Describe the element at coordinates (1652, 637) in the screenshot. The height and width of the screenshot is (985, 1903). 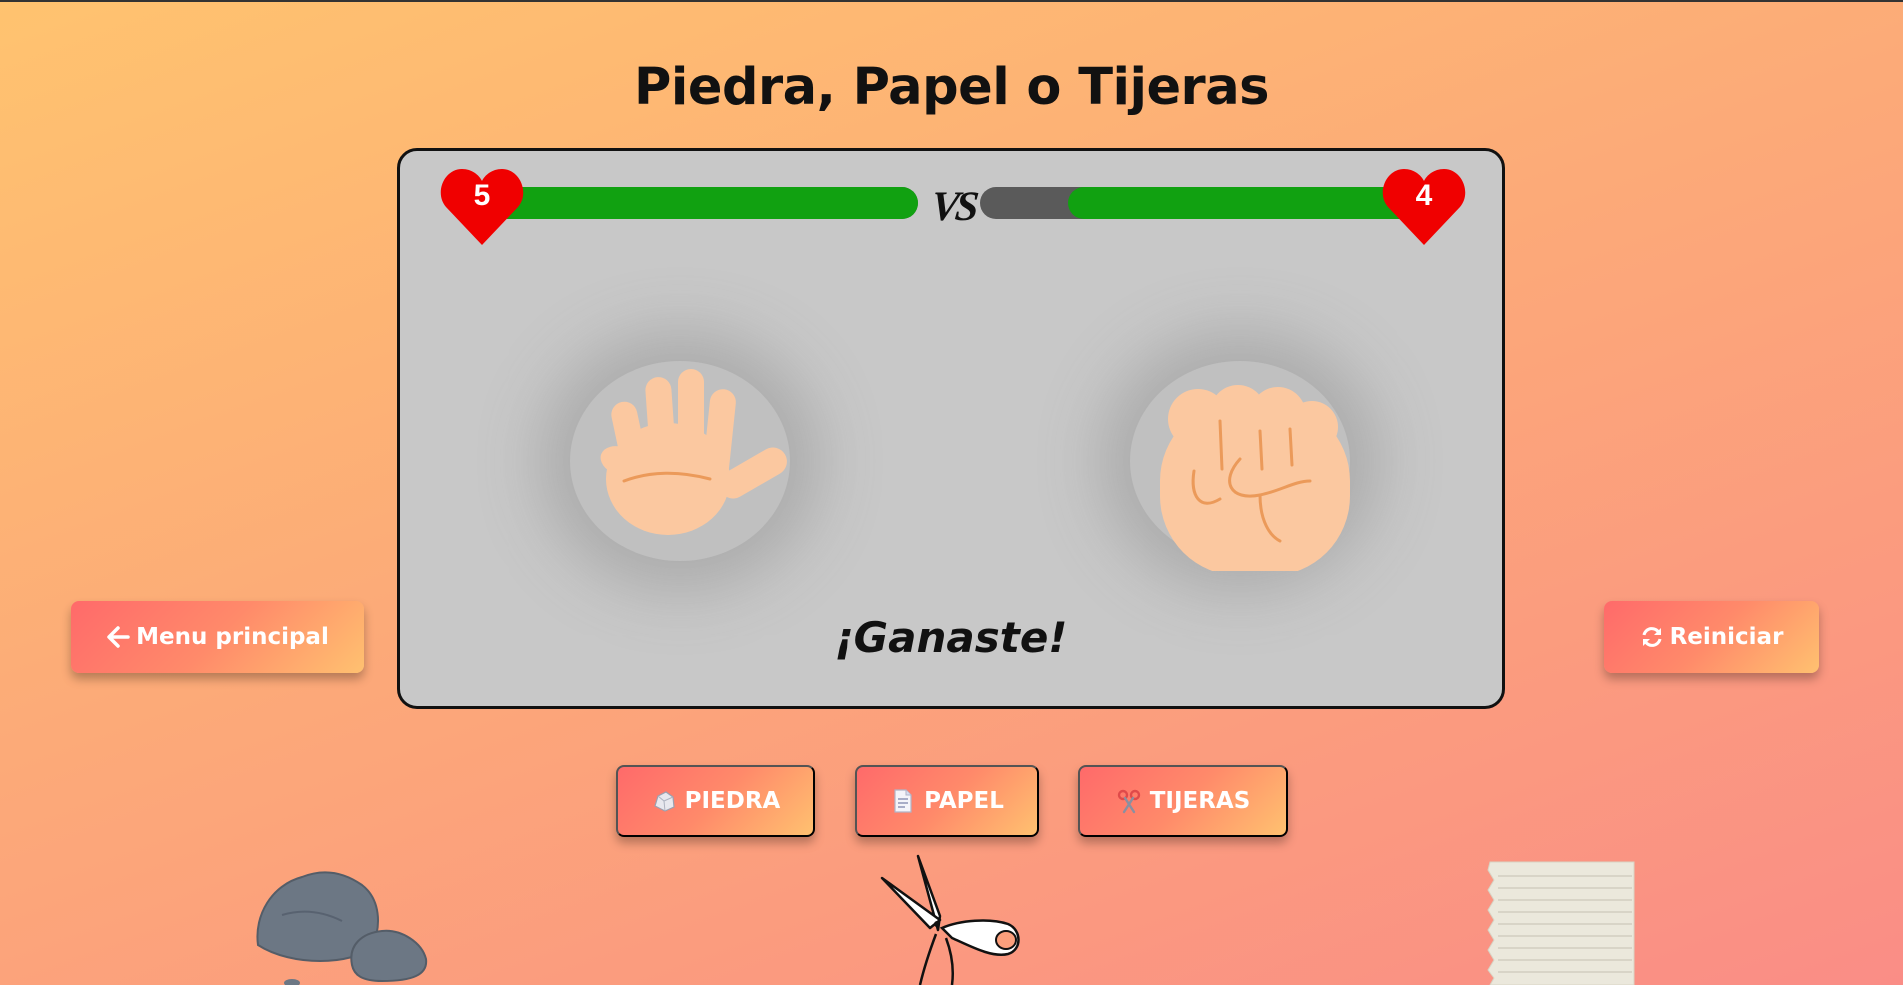
I see `refresh-icon` at that location.